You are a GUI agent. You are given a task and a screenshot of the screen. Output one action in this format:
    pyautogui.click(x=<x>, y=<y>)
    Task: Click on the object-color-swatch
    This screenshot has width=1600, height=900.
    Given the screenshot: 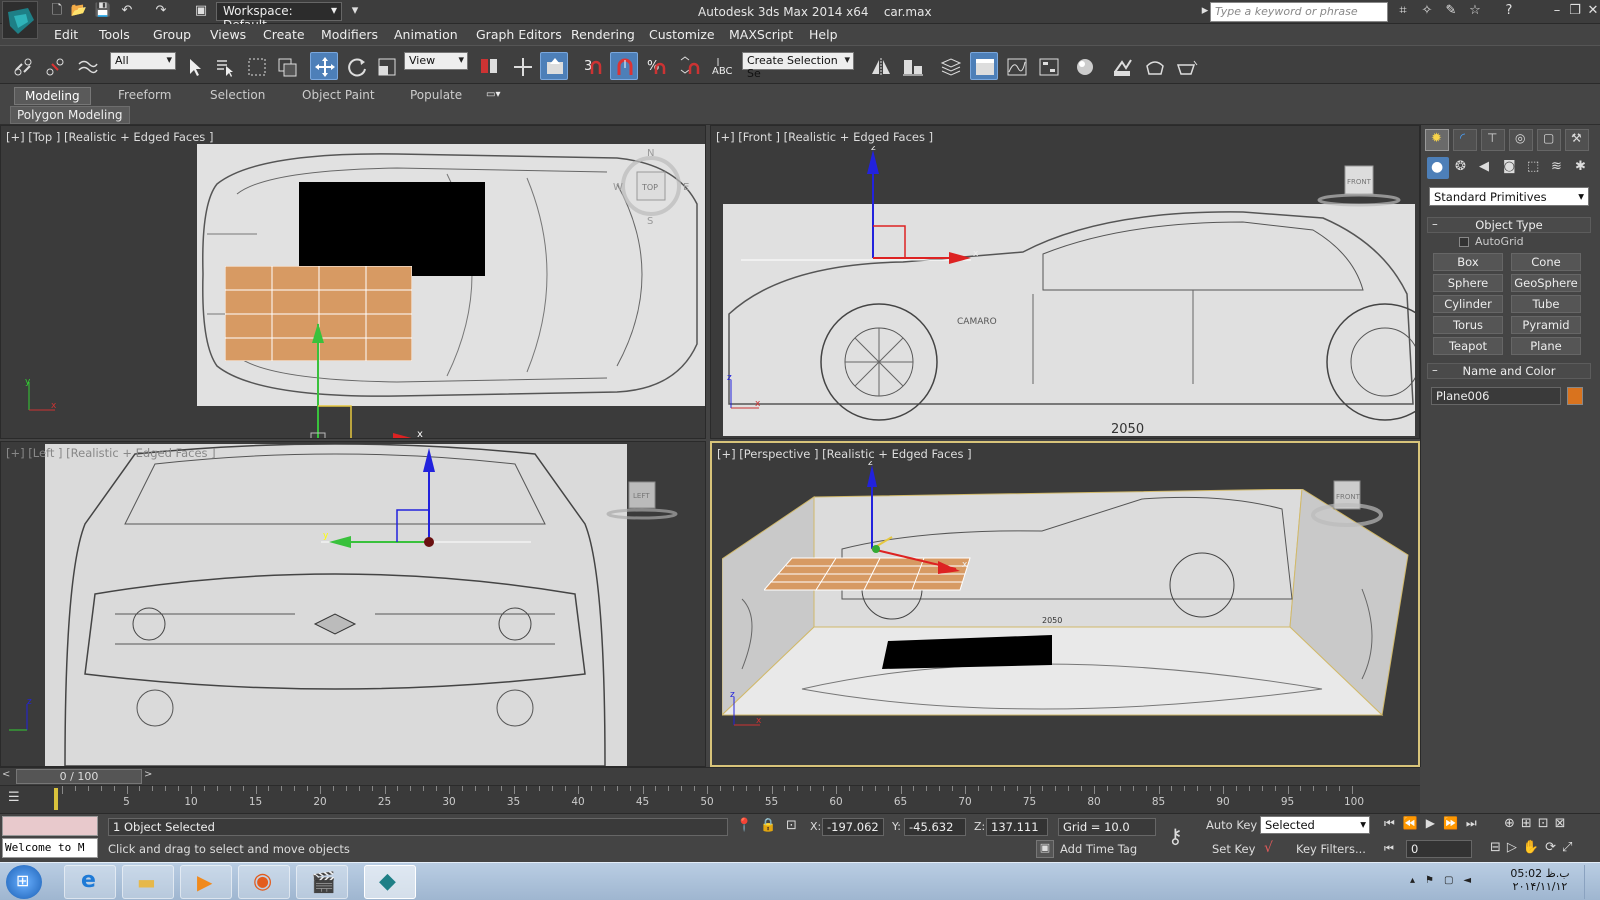 What is the action you would take?
    pyautogui.click(x=1575, y=396)
    